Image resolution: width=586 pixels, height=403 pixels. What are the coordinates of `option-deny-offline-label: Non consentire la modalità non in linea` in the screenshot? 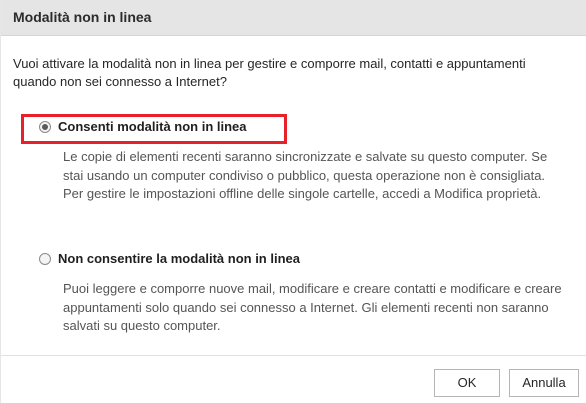 It's located at (179, 258).